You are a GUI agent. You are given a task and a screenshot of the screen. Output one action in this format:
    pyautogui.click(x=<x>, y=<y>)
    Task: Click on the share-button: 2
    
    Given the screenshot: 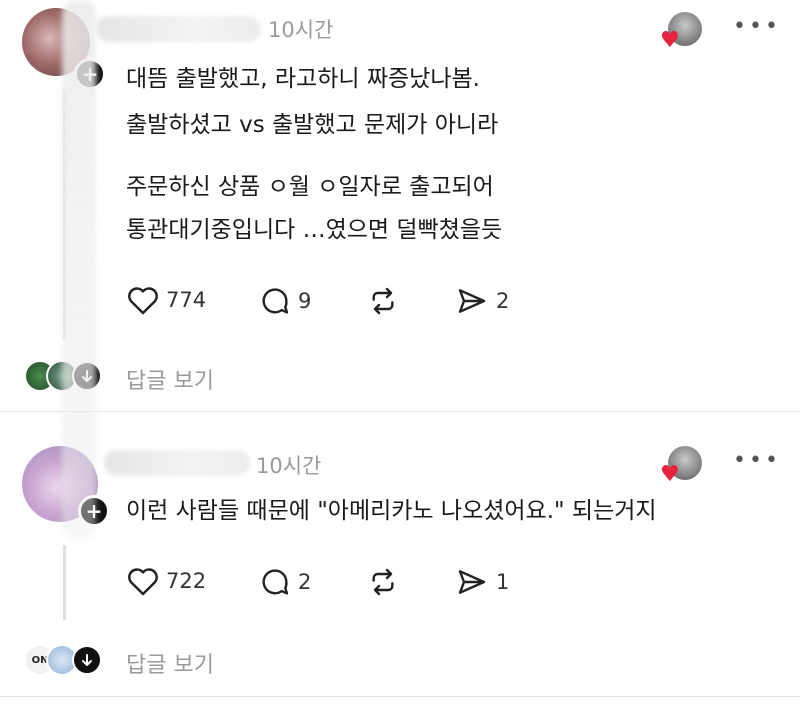 What is the action you would take?
    pyautogui.click(x=481, y=301)
    